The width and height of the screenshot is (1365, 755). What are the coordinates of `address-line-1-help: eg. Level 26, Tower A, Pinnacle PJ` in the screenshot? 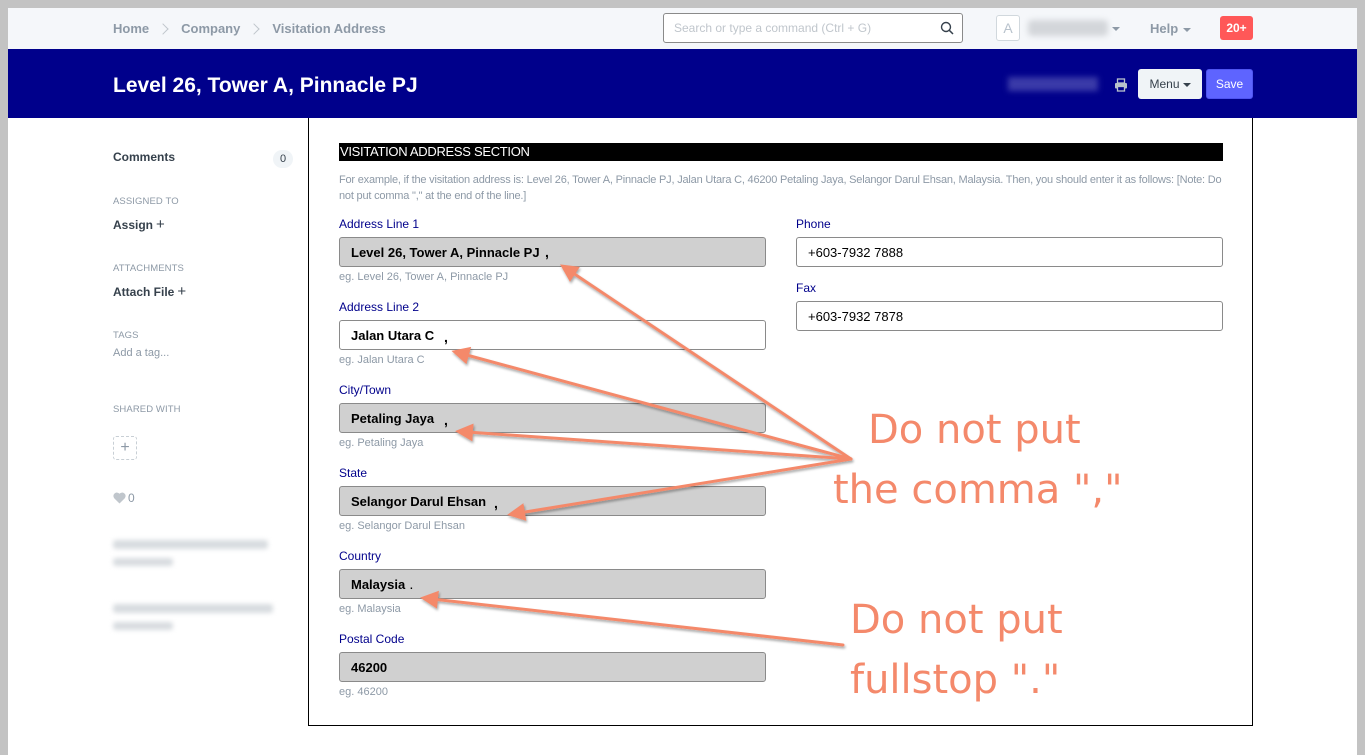 It's located at (424, 277).